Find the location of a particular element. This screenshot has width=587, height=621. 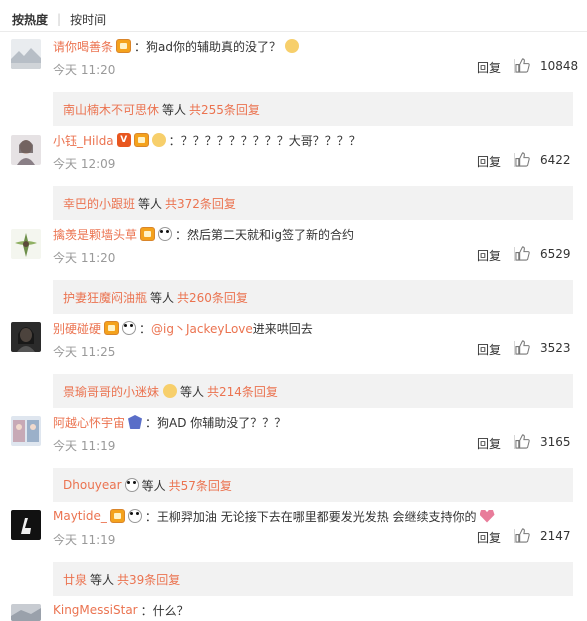

top-divider is located at coordinates (293, 31).